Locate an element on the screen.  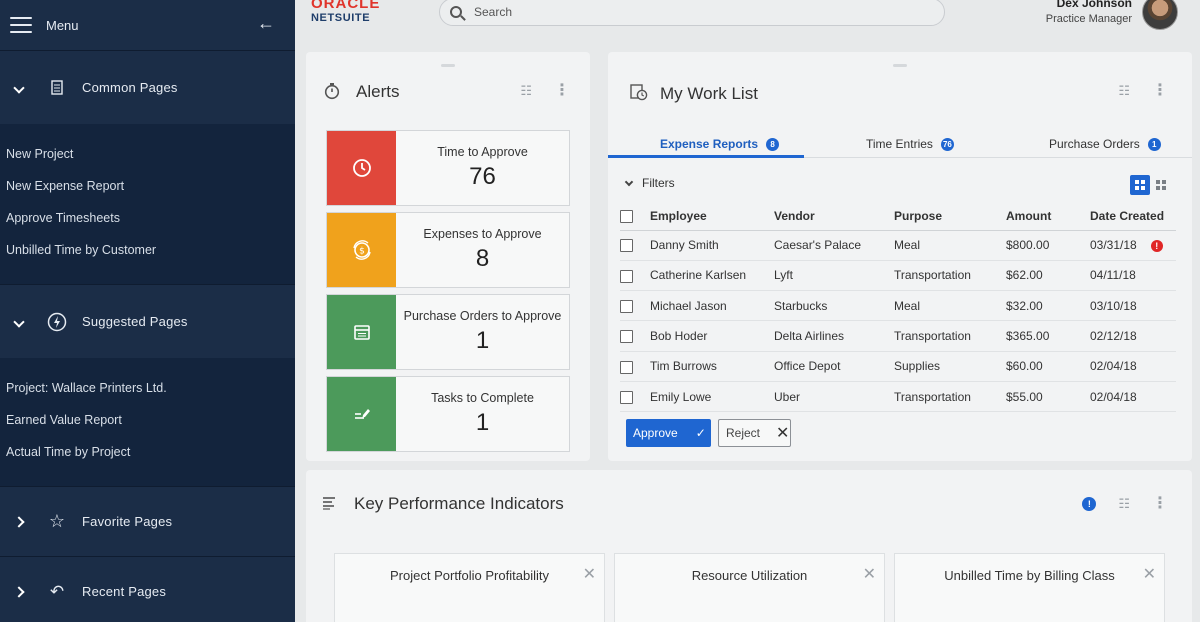
alert-label: Time to Approve is located at coordinates (482, 152).